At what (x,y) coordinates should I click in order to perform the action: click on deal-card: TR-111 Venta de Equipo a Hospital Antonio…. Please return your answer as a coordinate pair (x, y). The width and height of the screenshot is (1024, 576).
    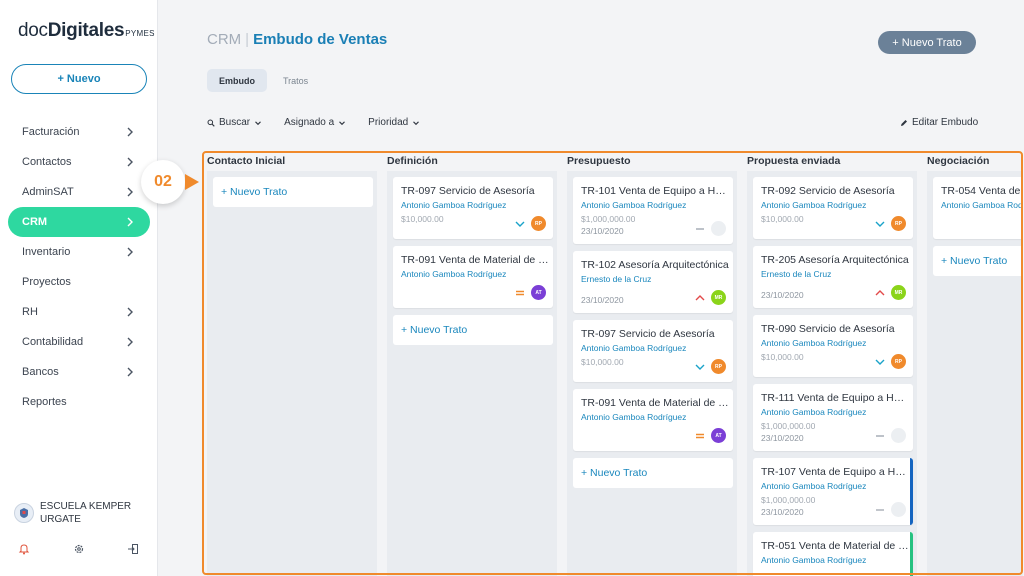
    Looking at the image, I should click on (833, 417).